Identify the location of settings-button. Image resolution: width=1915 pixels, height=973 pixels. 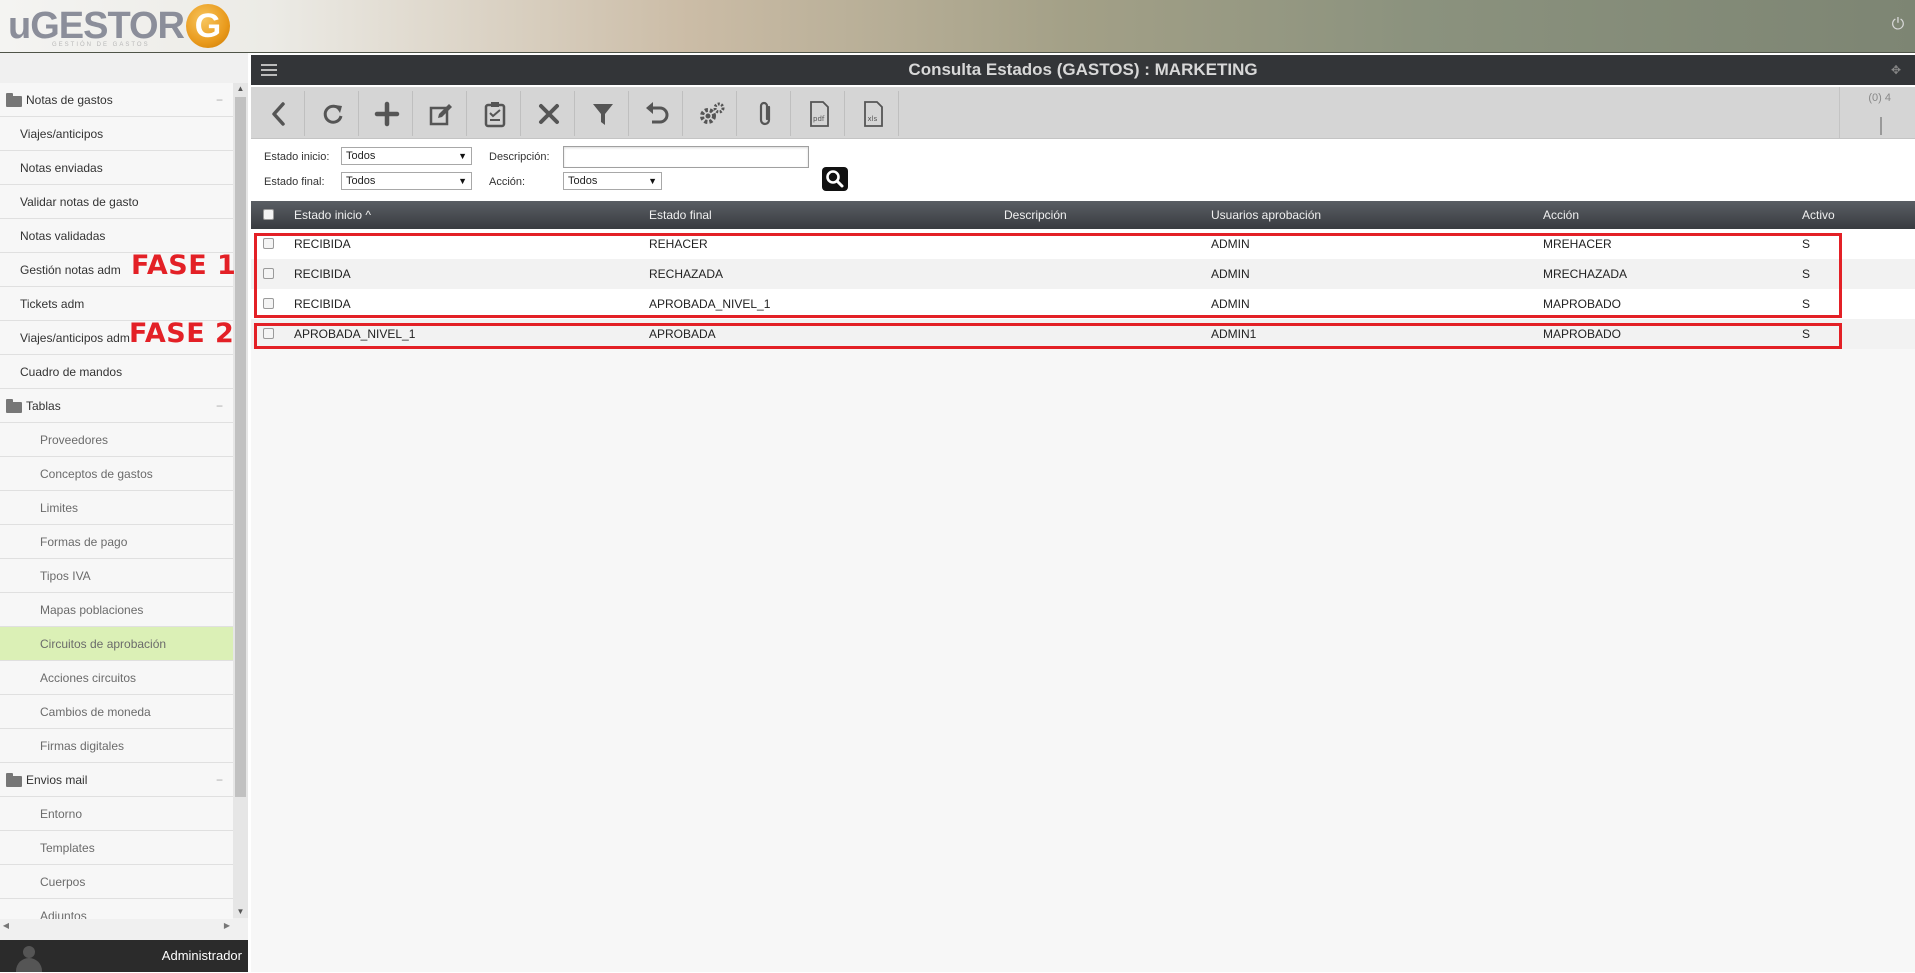
(711, 113).